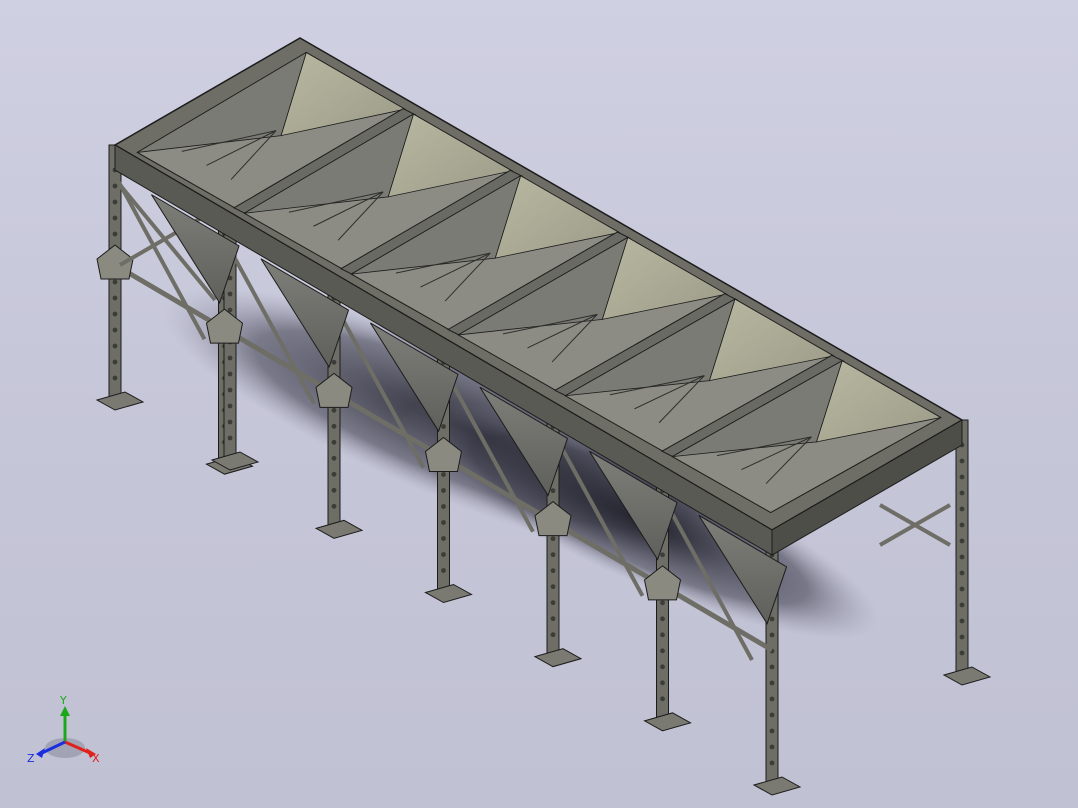  What do you see at coordinates (63, 700) in the screenshot?
I see `y-axis-label: Y` at bounding box center [63, 700].